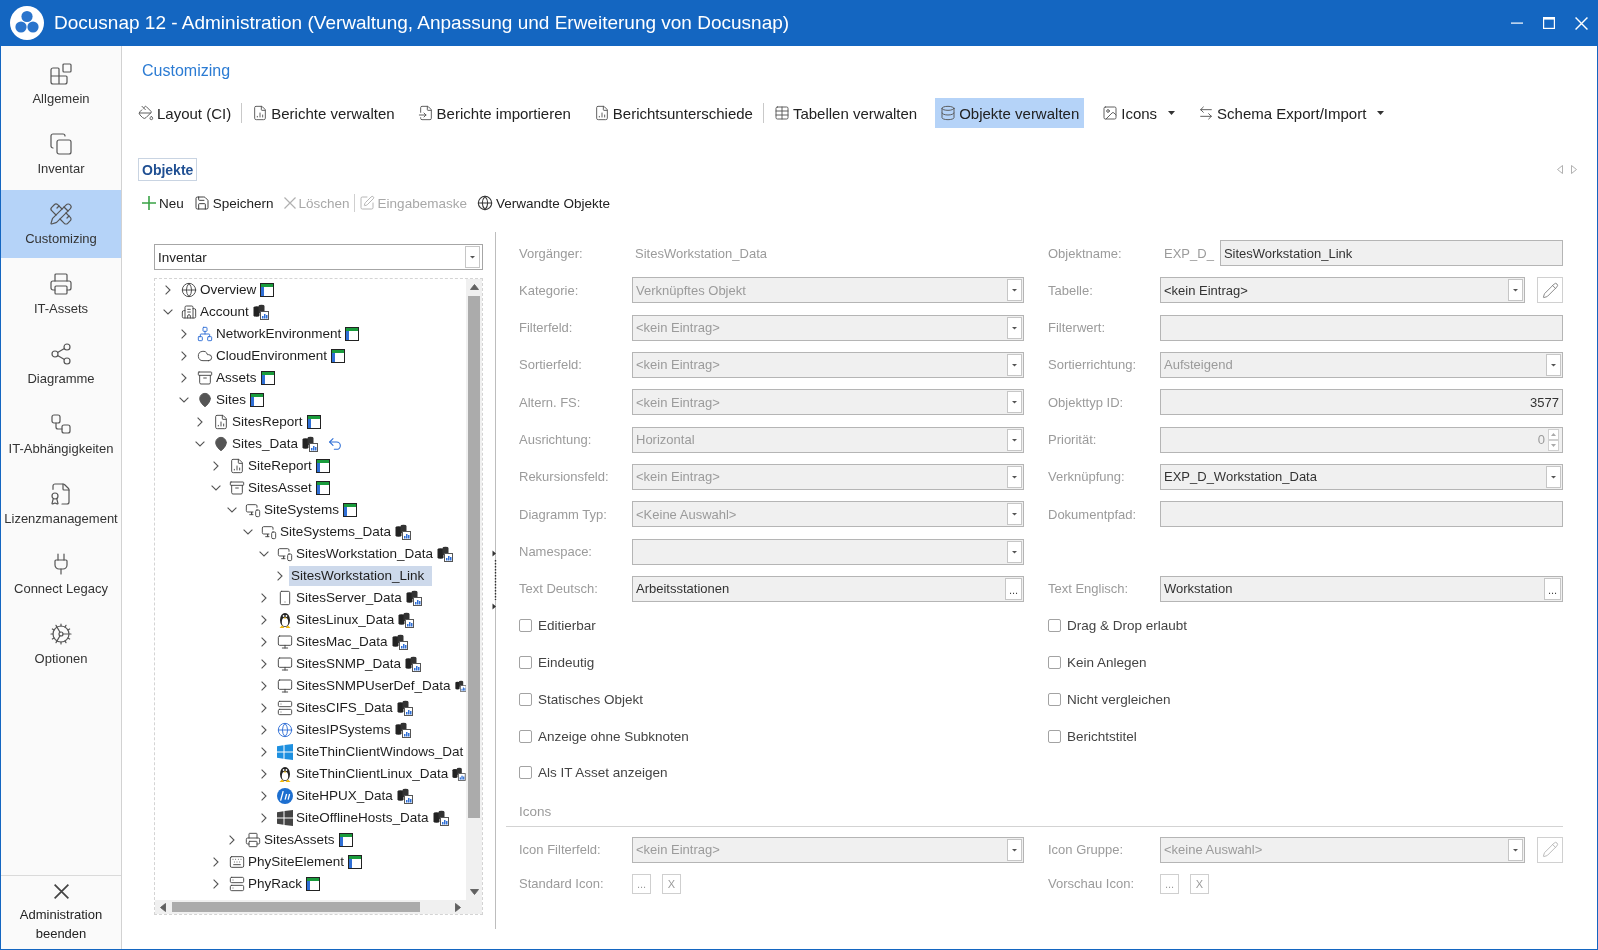 Image resolution: width=1598 pixels, height=950 pixels. Describe the element at coordinates (1391, 253) in the screenshot. I see `text-field: SitesWorkstation_Link` at that location.